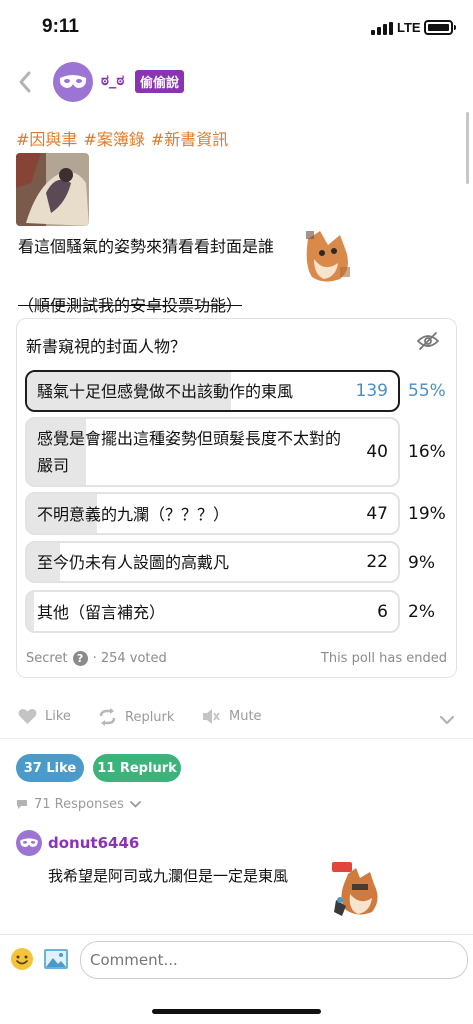 Image resolution: width=473 pixels, height=1024 pixels. What do you see at coordinates (421, 563) in the screenshot?
I see `poll-option-percent: 9%` at bounding box center [421, 563].